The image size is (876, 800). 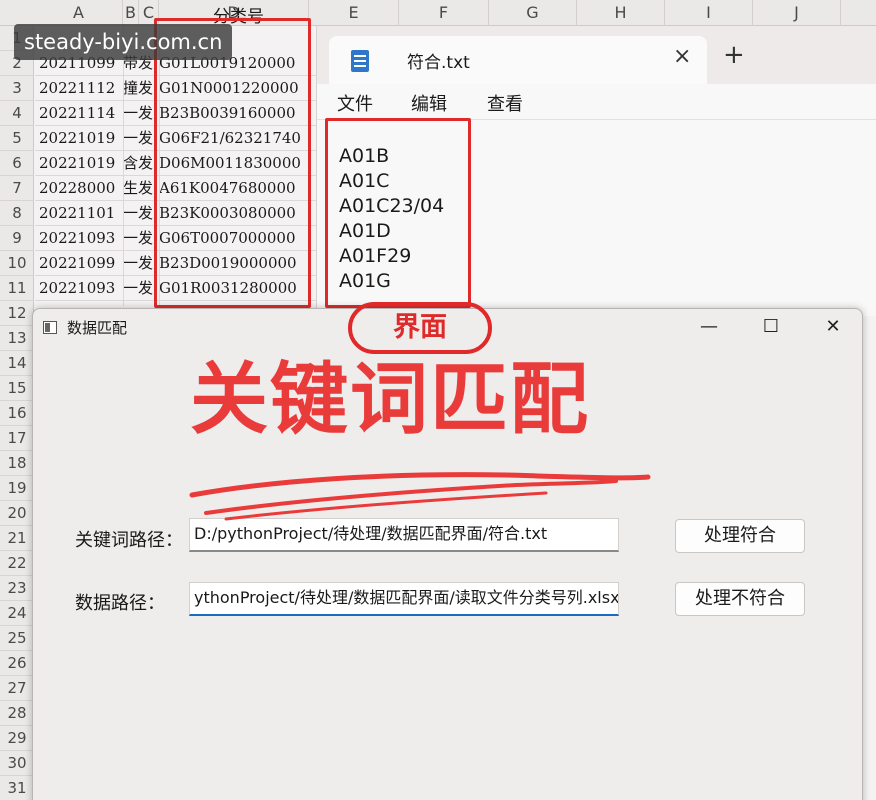 I want to click on notepad-menu-bar: 文件 编辑 查看, so click(x=596, y=102).